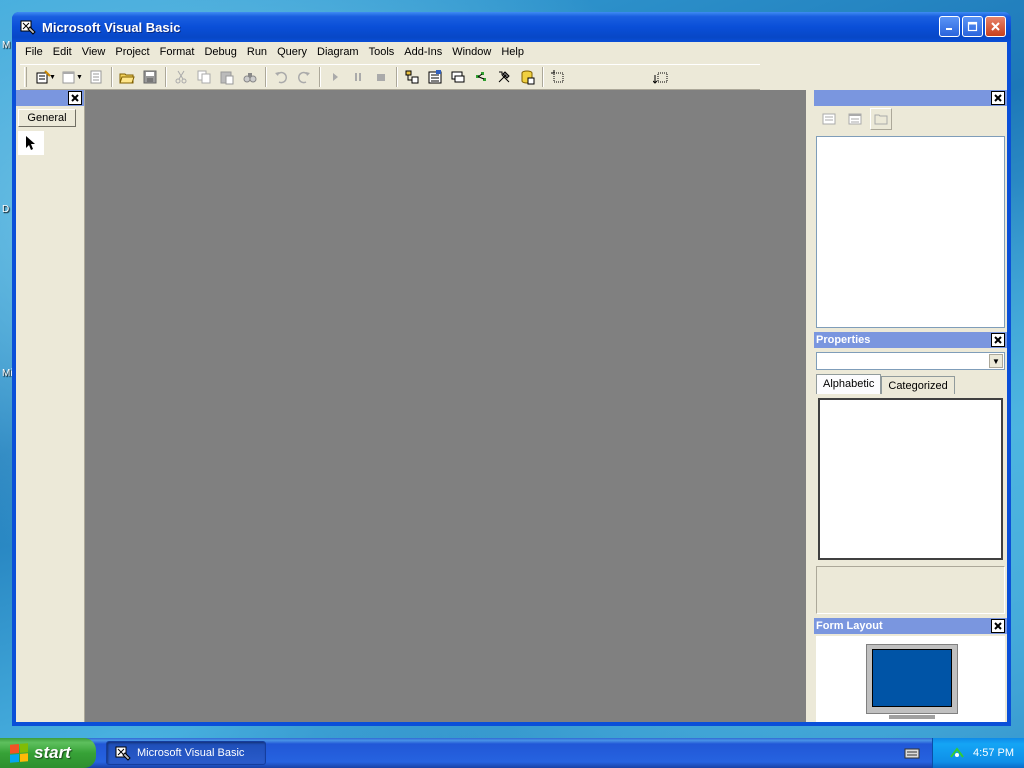 The width and height of the screenshot is (1024, 768). What do you see at coordinates (132, 52) in the screenshot?
I see `menu-project: Project` at bounding box center [132, 52].